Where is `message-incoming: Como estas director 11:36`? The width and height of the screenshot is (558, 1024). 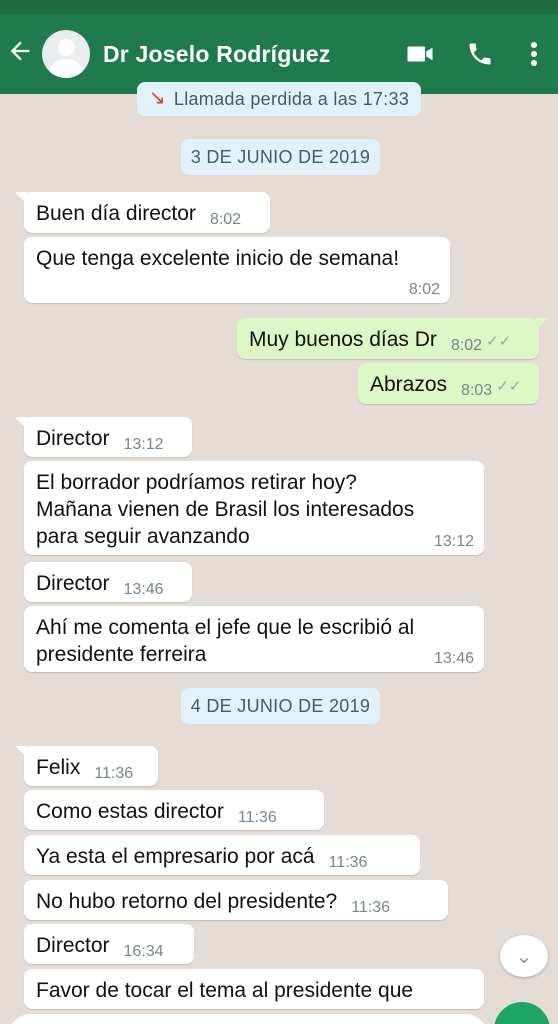 message-incoming: Como estas director 11:36 is located at coordinates (174, 810).